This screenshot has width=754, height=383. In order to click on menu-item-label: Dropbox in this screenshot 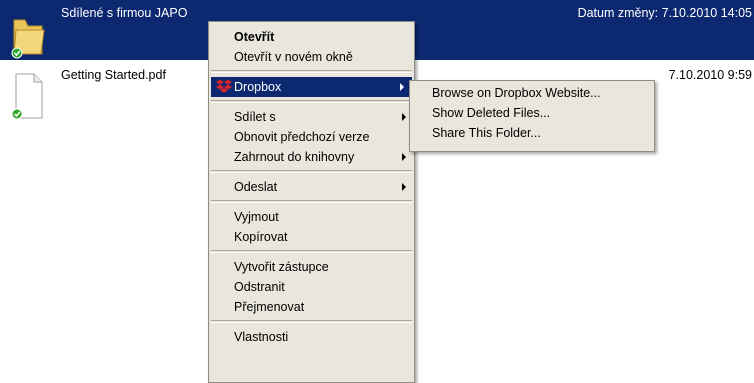, I will do `click(258, 87)`.